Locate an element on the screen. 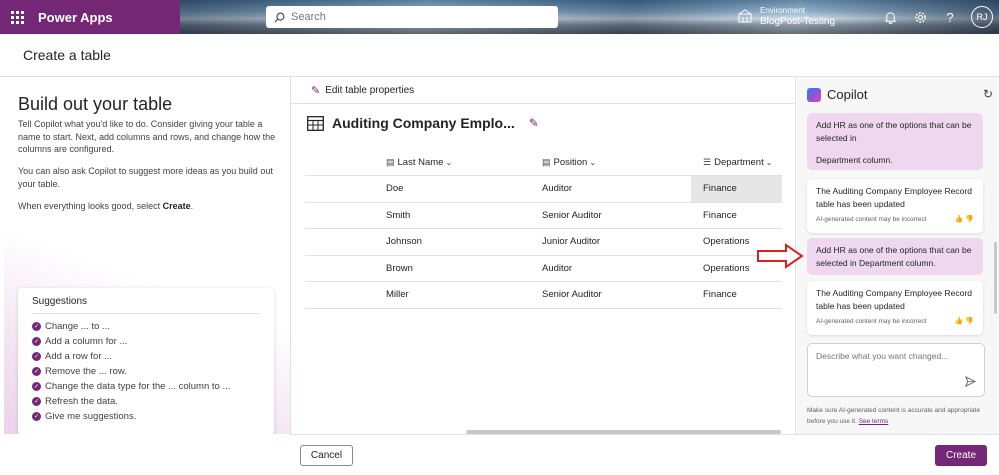  suggestion-label: Remove the ... row. is located at coordinates (86, 371).